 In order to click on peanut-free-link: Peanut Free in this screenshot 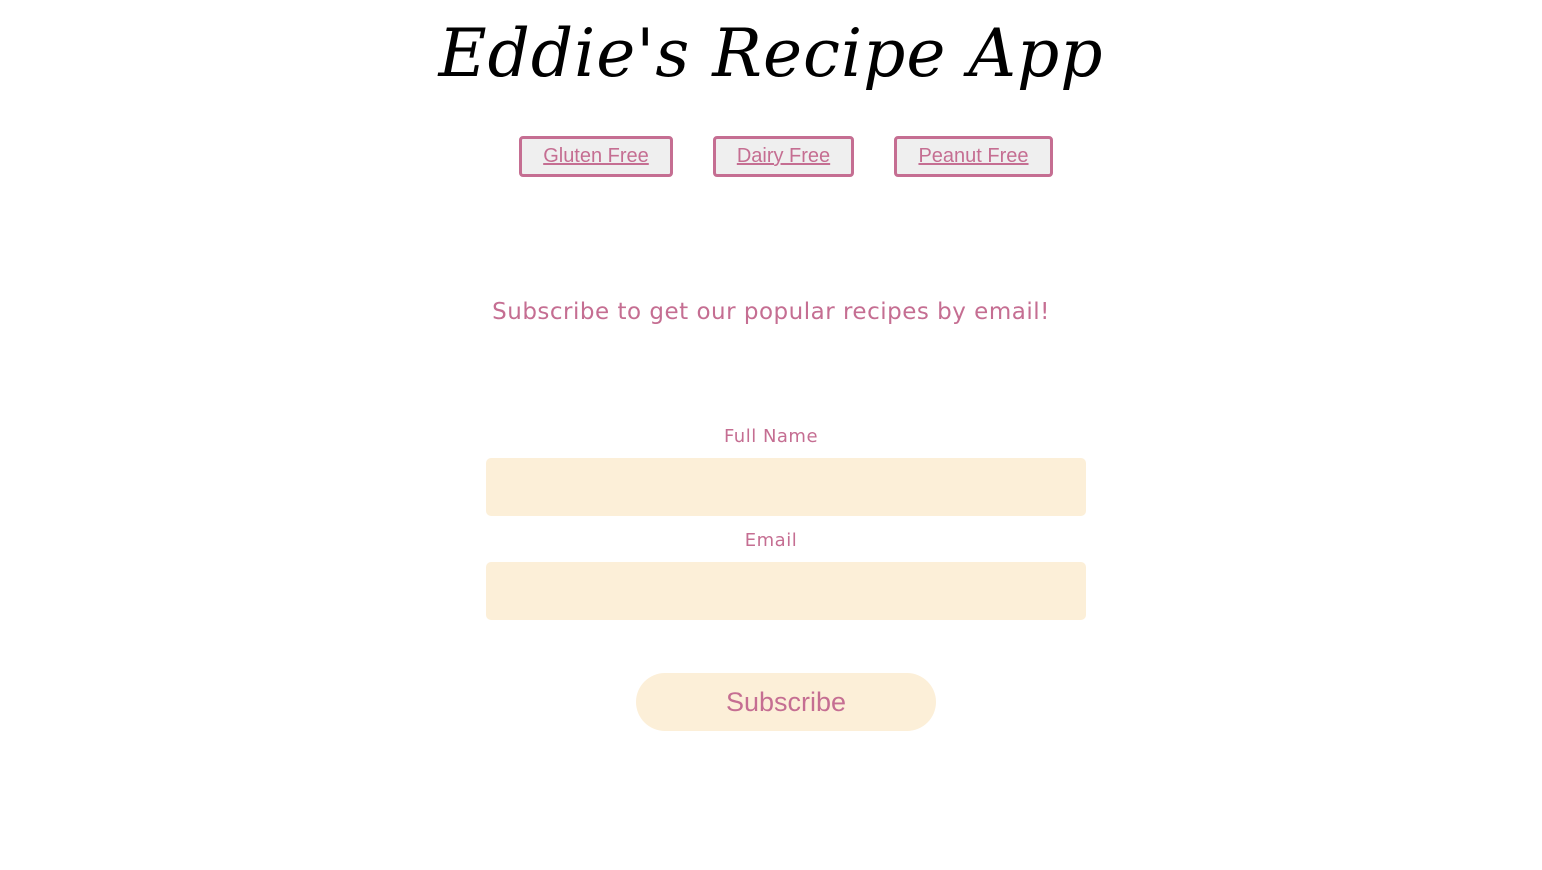, I will do `click(973, 156)`.